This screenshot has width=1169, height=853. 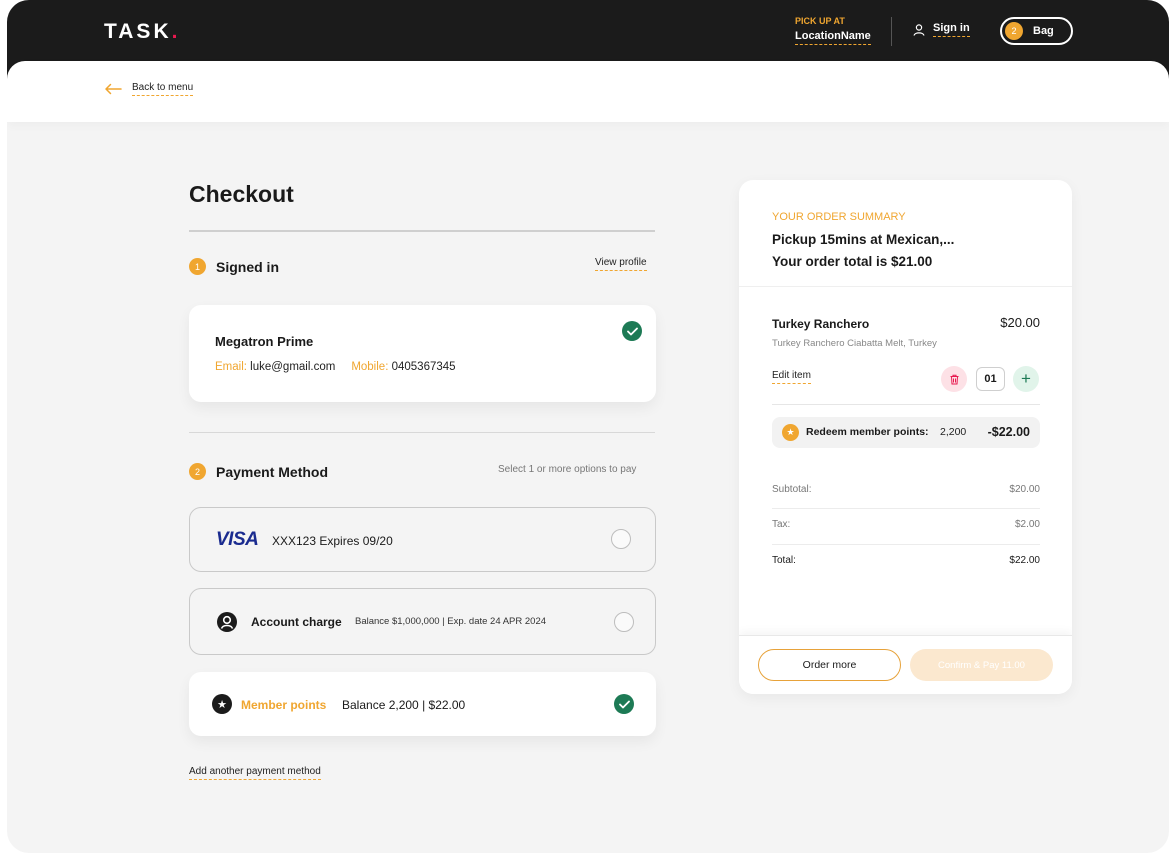 What do you see at coordinates (781, 524) in the screenshot?
I see `tax-label: Tax:` at bounding box center [781, 524].